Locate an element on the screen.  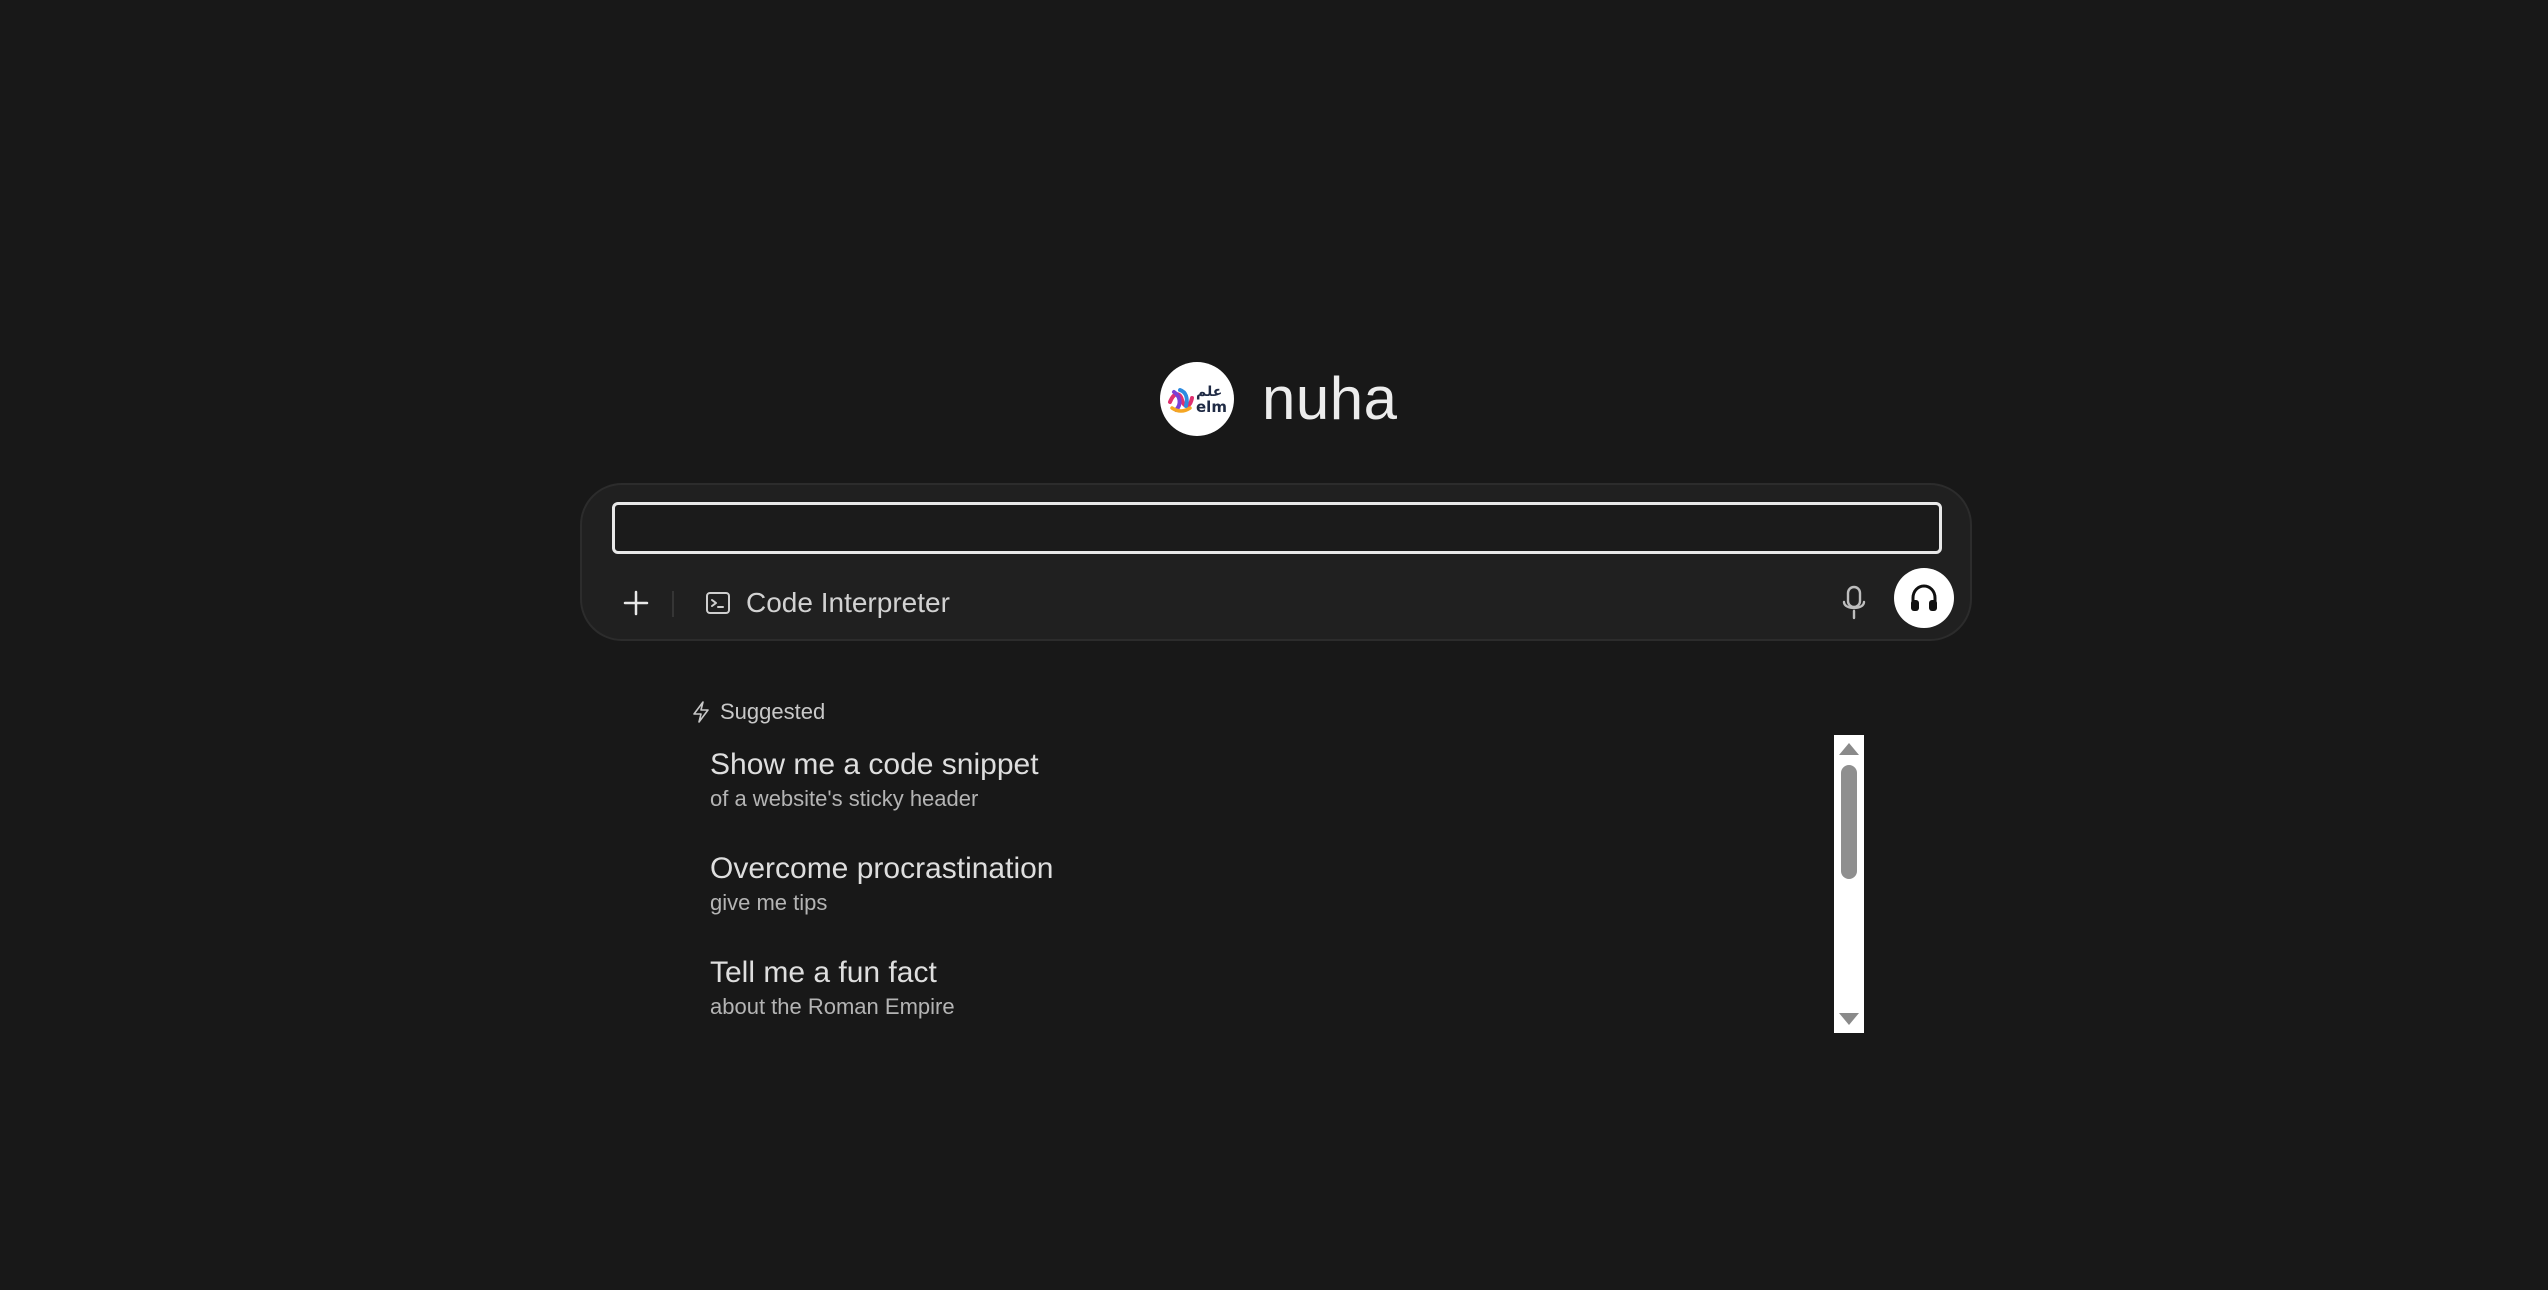
scroll-thumb is located at coordinates (1849, 822).